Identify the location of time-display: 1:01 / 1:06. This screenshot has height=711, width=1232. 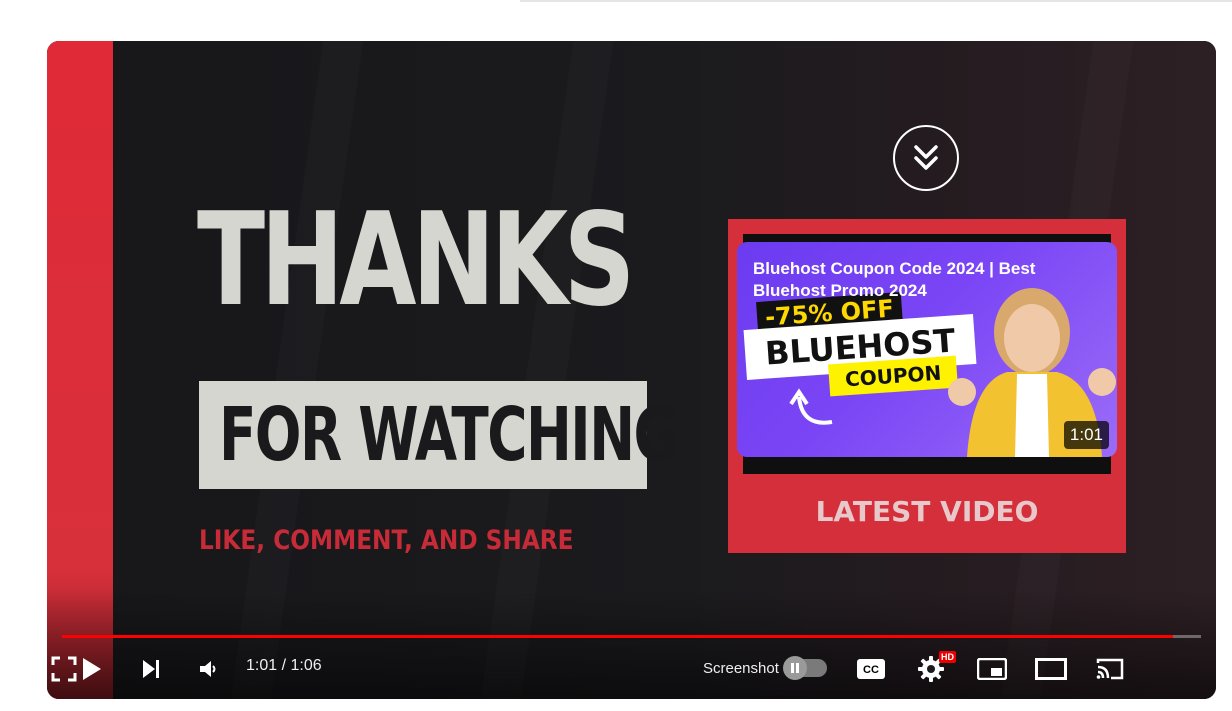
(284, 665).